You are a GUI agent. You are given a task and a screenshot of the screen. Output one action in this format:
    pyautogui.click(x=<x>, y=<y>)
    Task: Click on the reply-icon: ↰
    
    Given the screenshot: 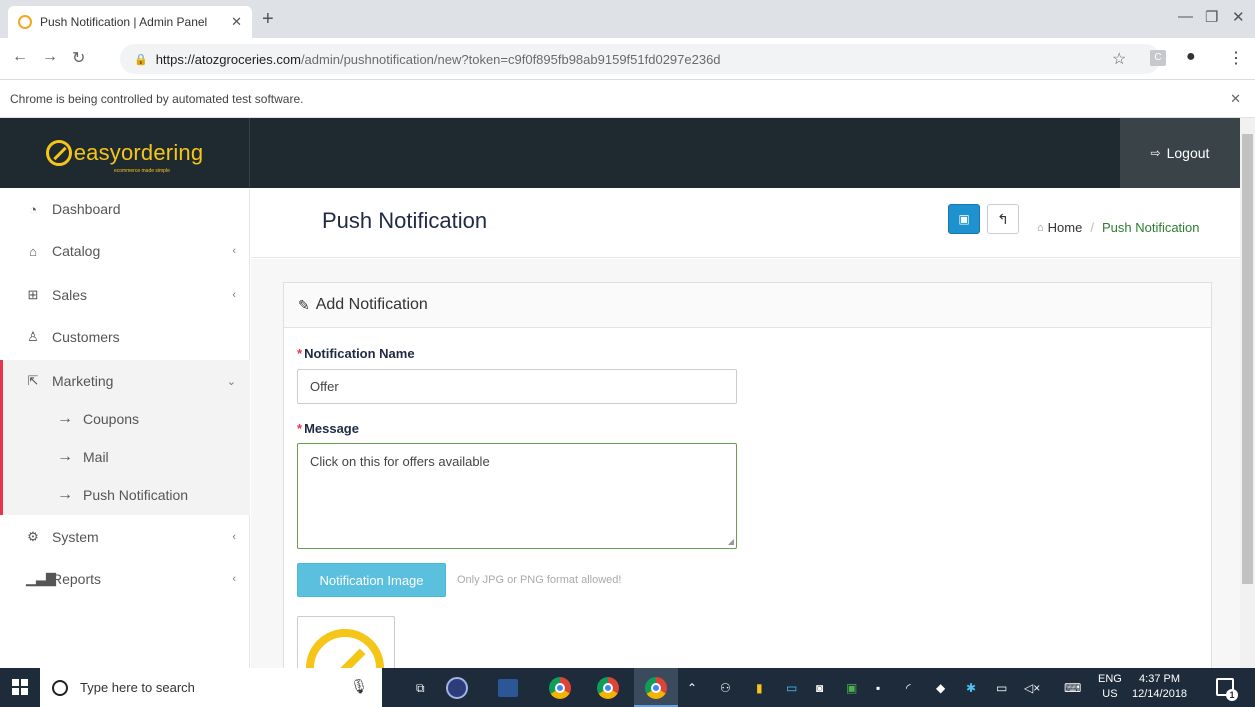 What is the action you would take?
    pyautogui.click(x=1003, y=218)
    